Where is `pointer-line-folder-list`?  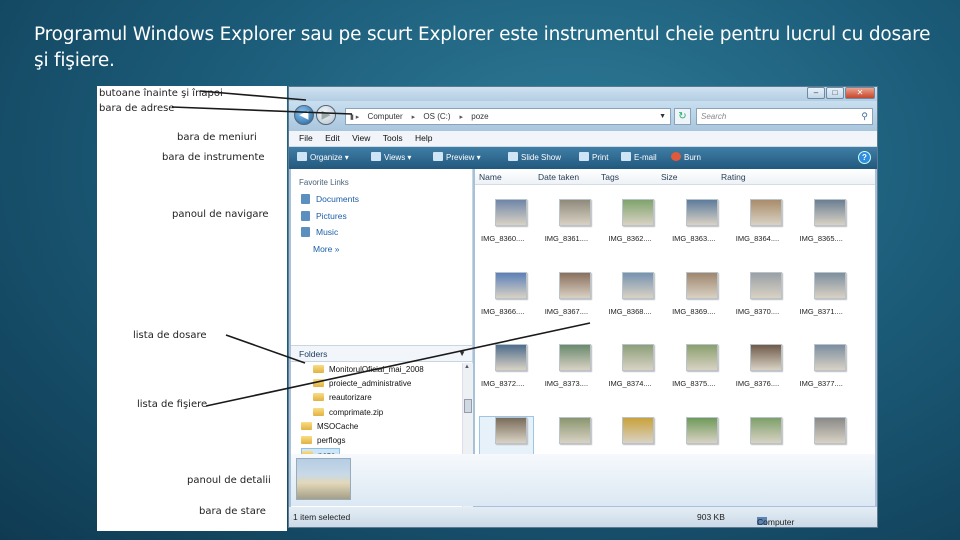 pointer-line-folder-list is located at coordinates (265, 349).